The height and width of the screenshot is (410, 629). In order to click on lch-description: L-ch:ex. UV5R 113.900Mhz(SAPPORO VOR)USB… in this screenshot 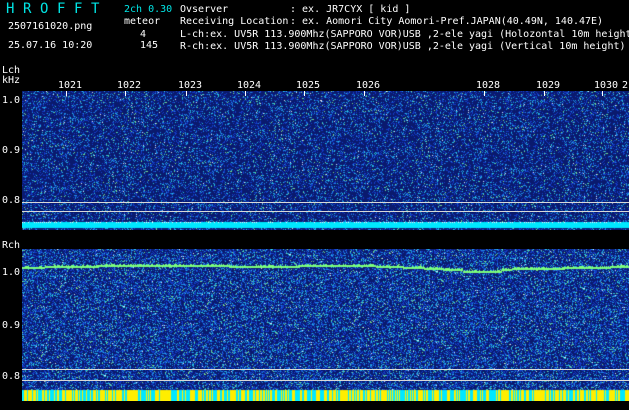, I will do `click(404, 34)`.